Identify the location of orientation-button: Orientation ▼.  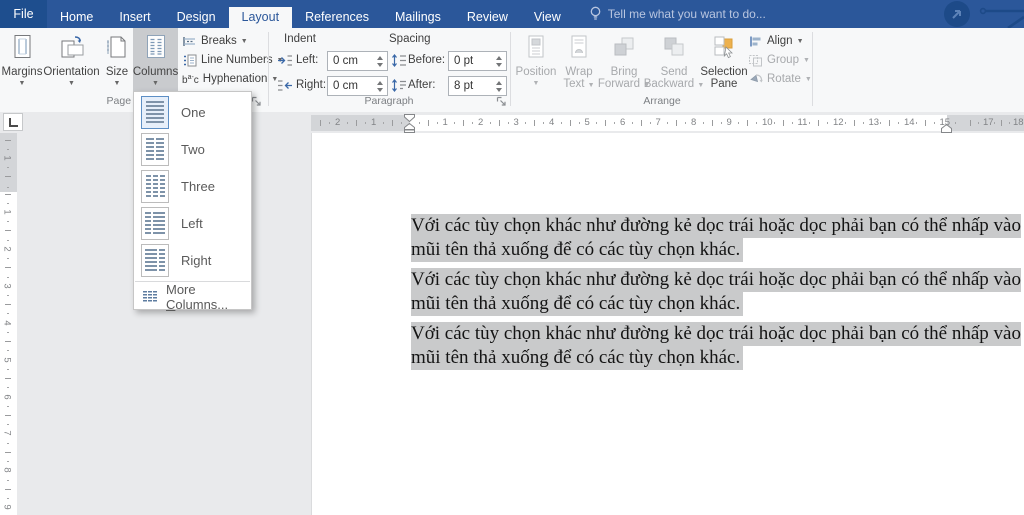
(71, 70).